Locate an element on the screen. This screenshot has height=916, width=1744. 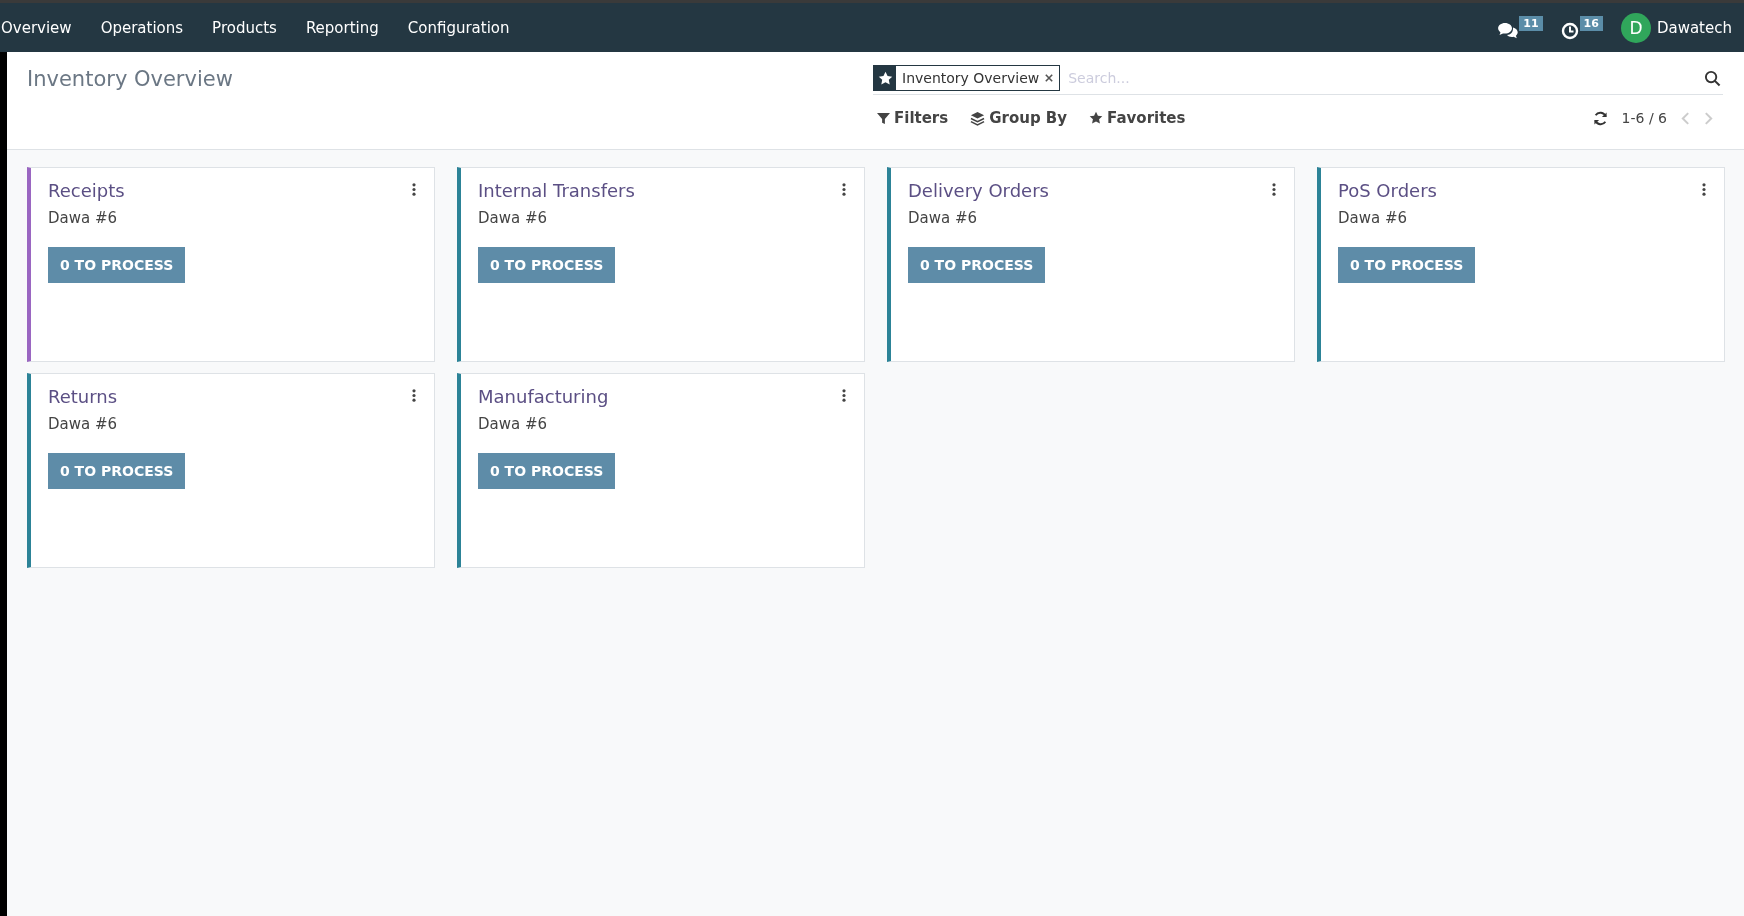
operation-card: Delivery Orders Dawa #6 0 TO PROCESS is located at coordinates (1091, 264).